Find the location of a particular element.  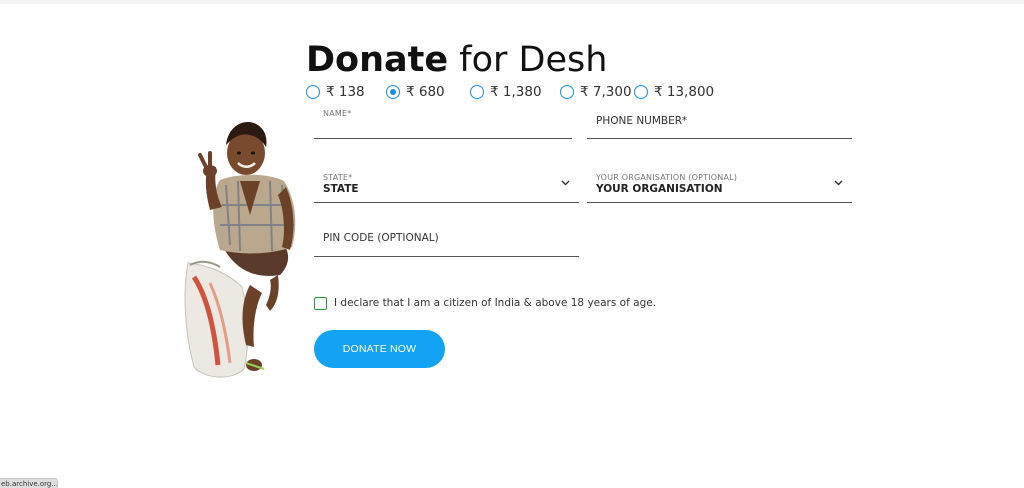

page-title-light: for Desh is located at coordinates (533, 60).